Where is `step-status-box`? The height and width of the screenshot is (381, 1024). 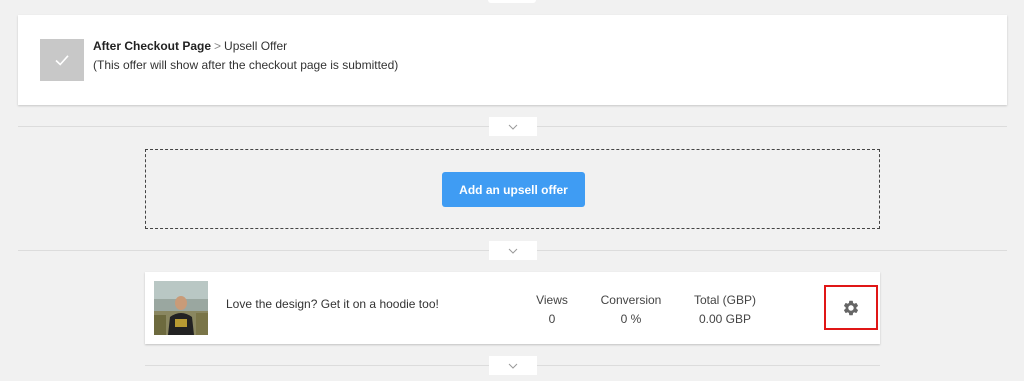
step-status-box is located at coordinates (62, 60).